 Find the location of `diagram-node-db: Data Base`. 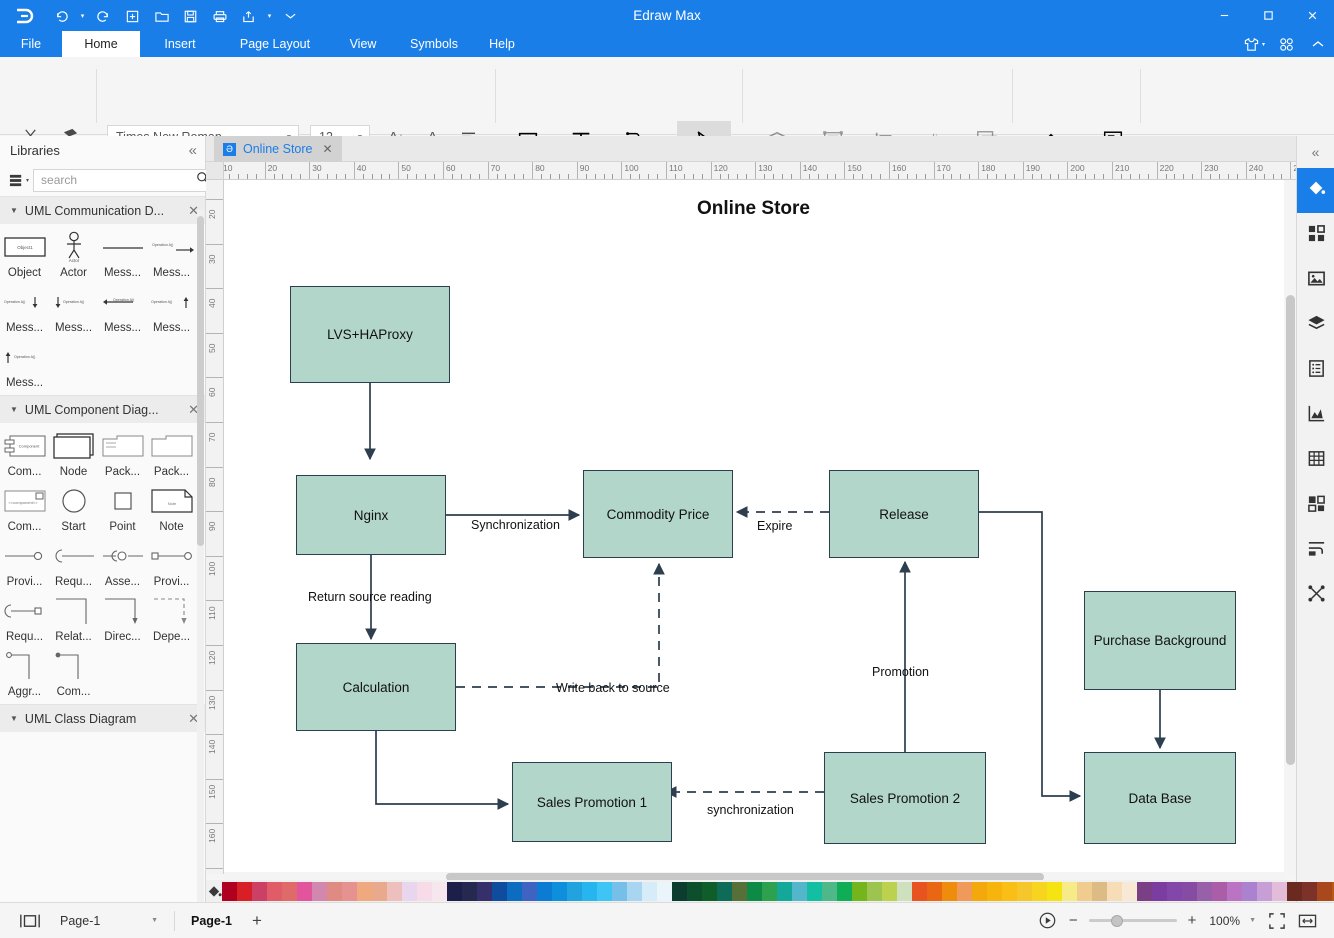

diagram-node-db: Data Base is located at coordinates (1160, 798).